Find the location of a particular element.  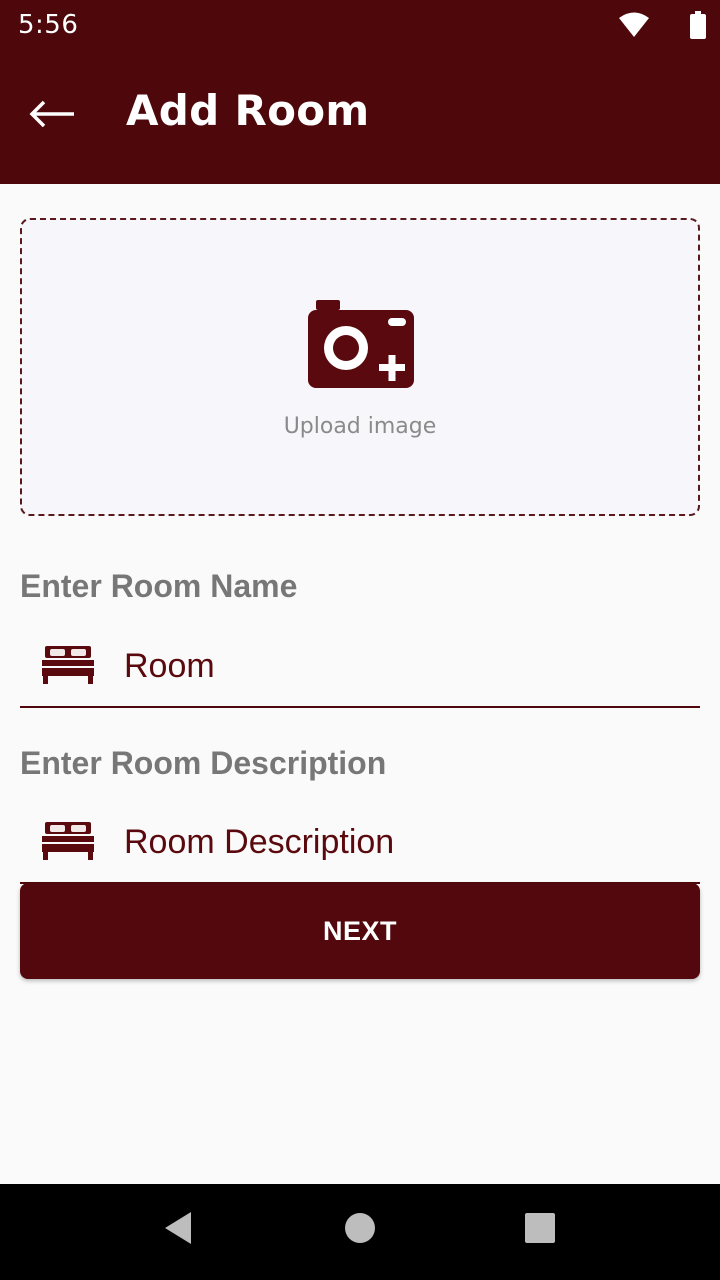

nav-back-button is located at coordinates (178, 1228).